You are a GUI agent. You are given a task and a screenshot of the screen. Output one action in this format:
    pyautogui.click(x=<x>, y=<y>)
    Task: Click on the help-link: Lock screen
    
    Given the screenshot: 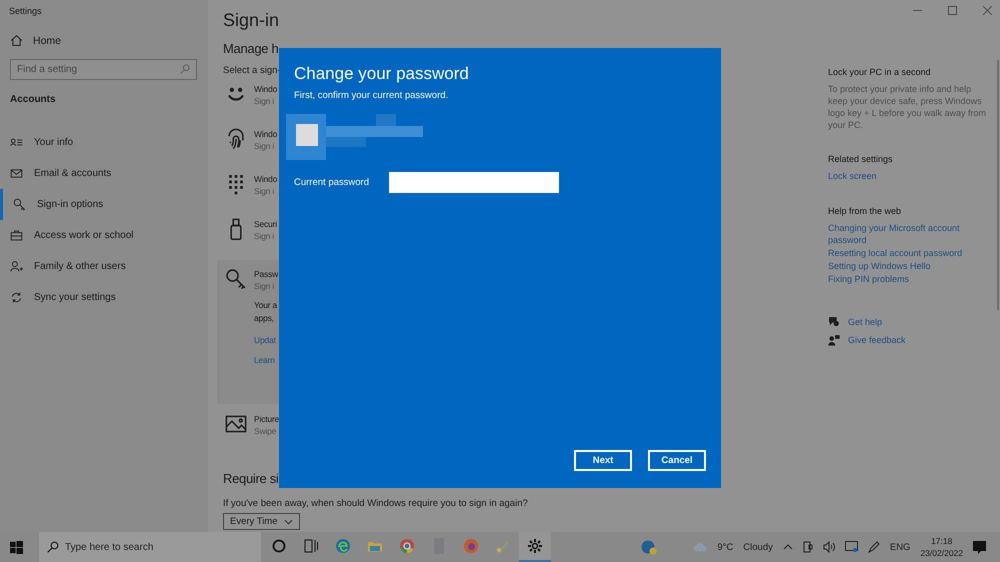 What is the action you would take?
    pyautogui.click(x=852, y=176)
    